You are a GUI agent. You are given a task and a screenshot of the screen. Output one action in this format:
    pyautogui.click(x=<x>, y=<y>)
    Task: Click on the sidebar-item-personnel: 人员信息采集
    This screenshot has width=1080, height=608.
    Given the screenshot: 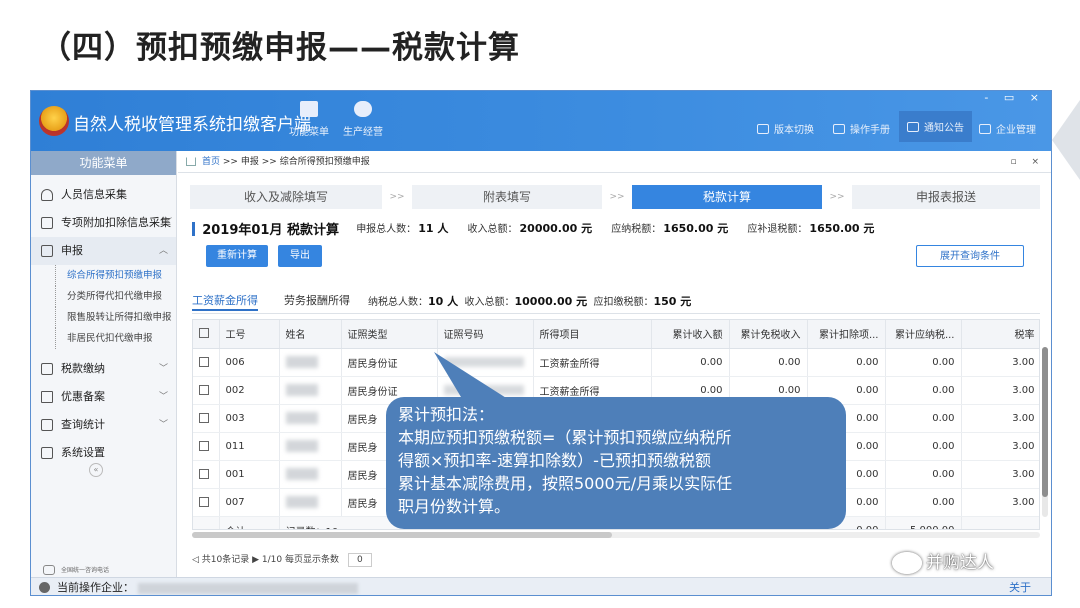 What is the action you would take?
    pyautogui.click(x=103, y=195)
    